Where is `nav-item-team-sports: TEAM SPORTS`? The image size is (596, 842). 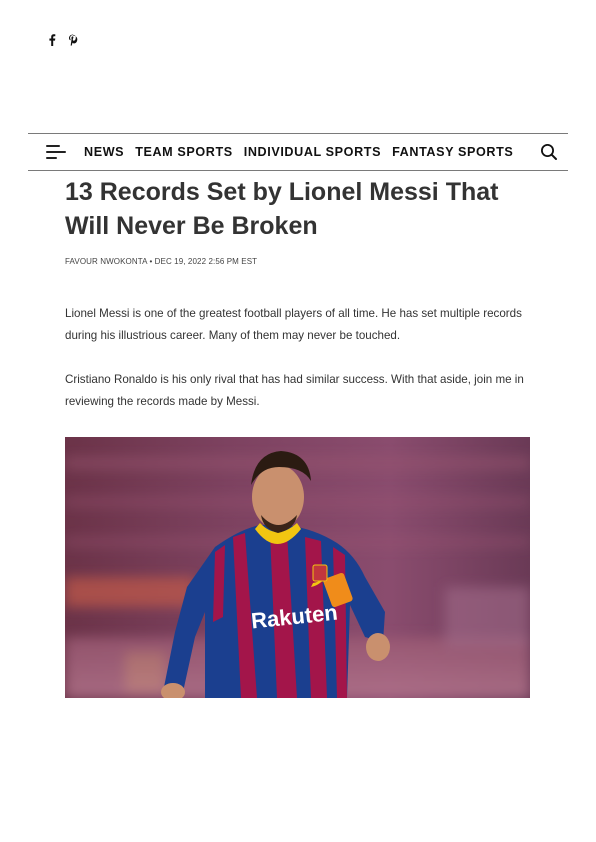 nav-item-team-sports: TEAM SPORTS is located at coordinates (184, 152).